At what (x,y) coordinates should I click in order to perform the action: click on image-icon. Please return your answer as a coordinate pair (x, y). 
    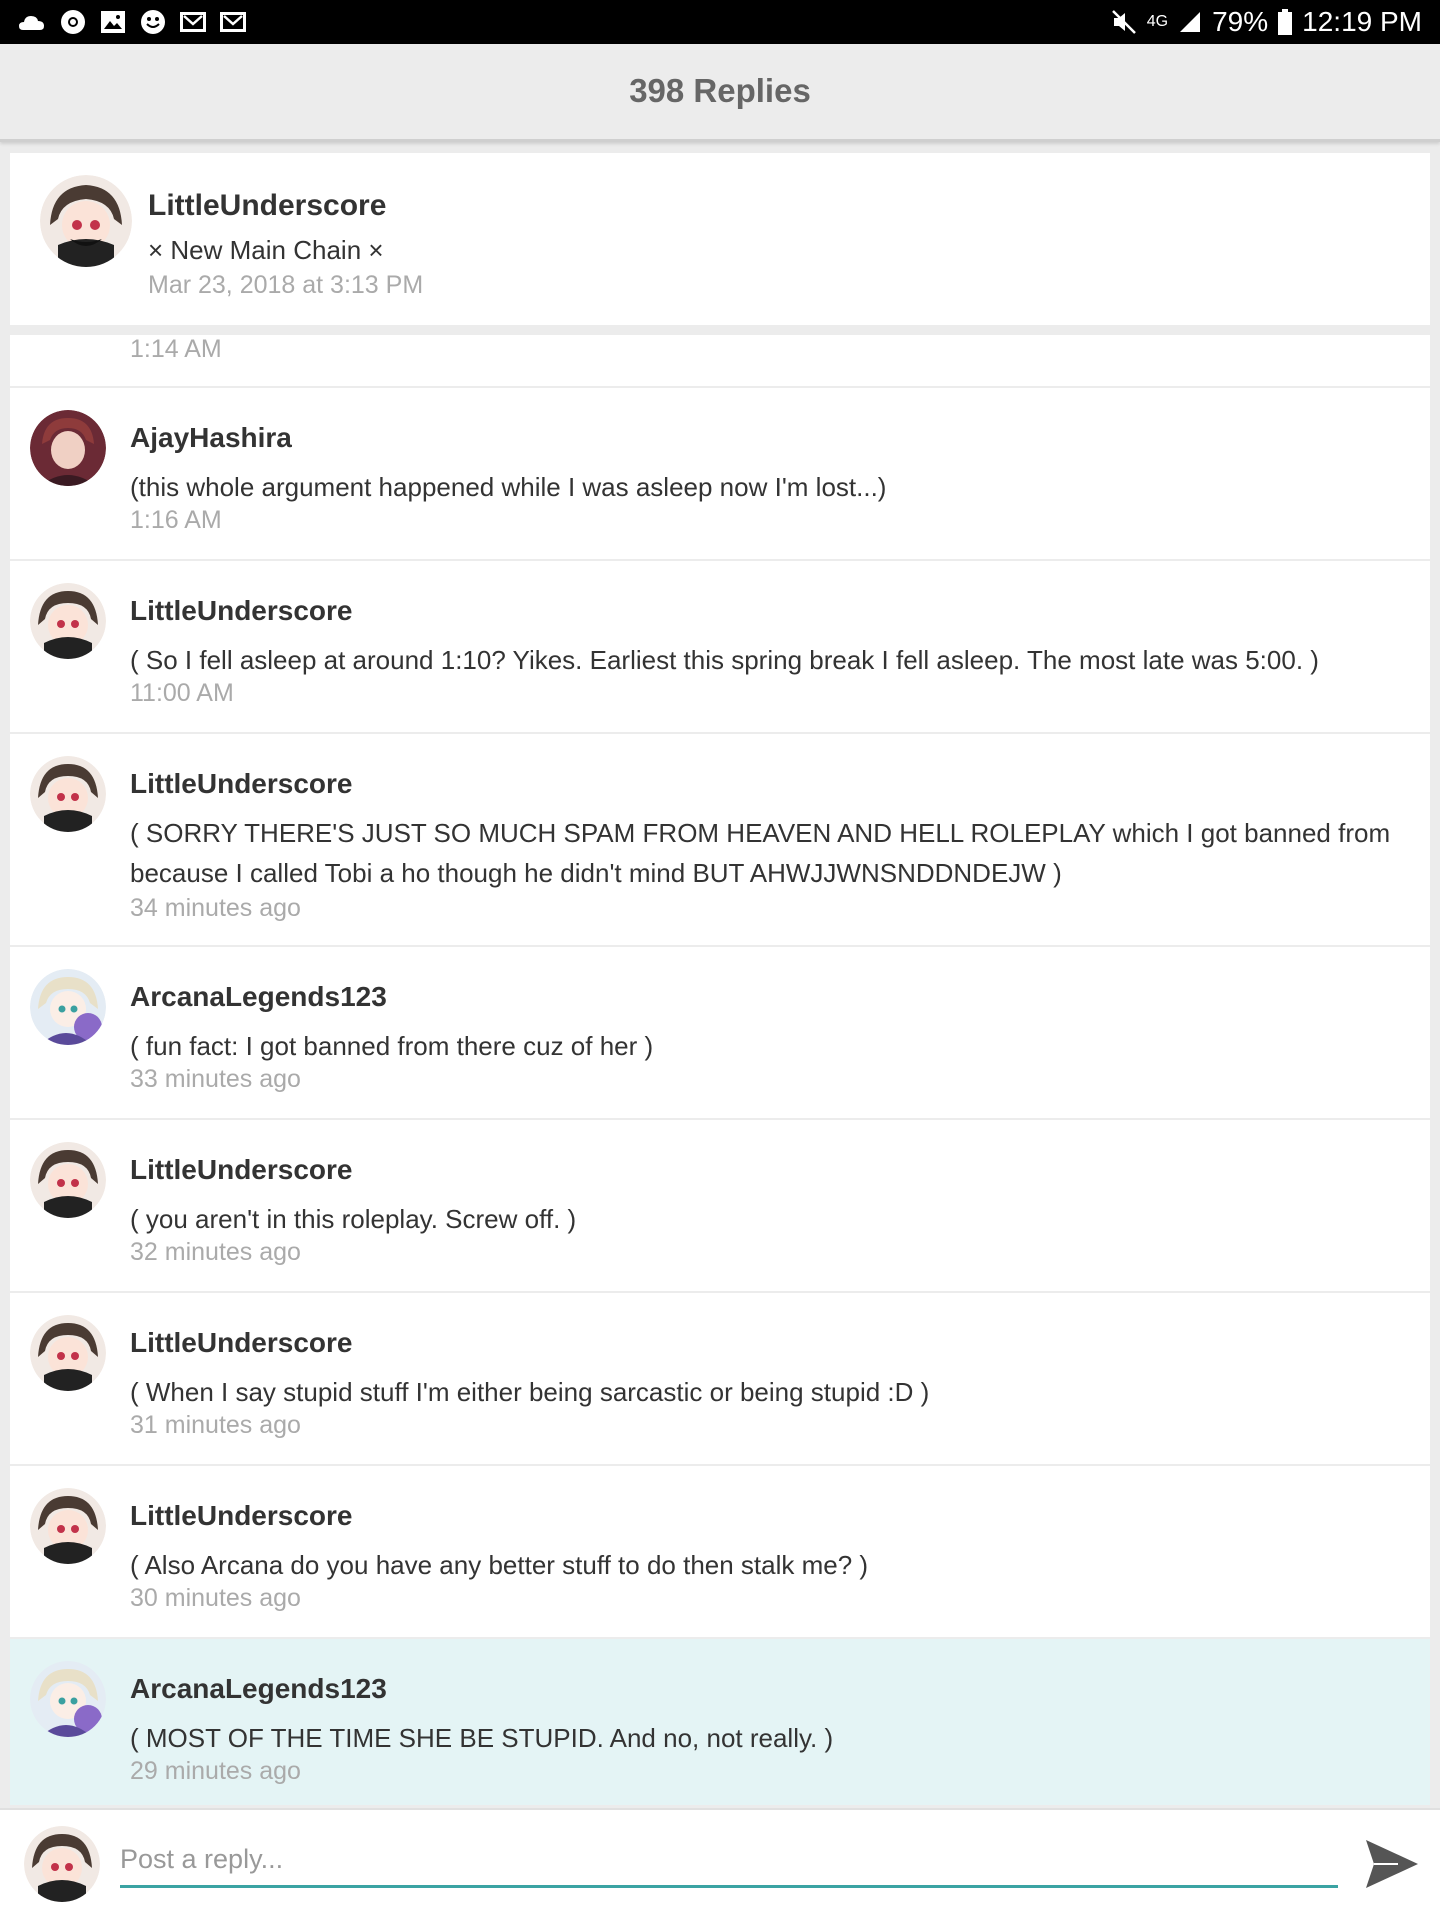
    Looking at the image, I should click on (113, 22).